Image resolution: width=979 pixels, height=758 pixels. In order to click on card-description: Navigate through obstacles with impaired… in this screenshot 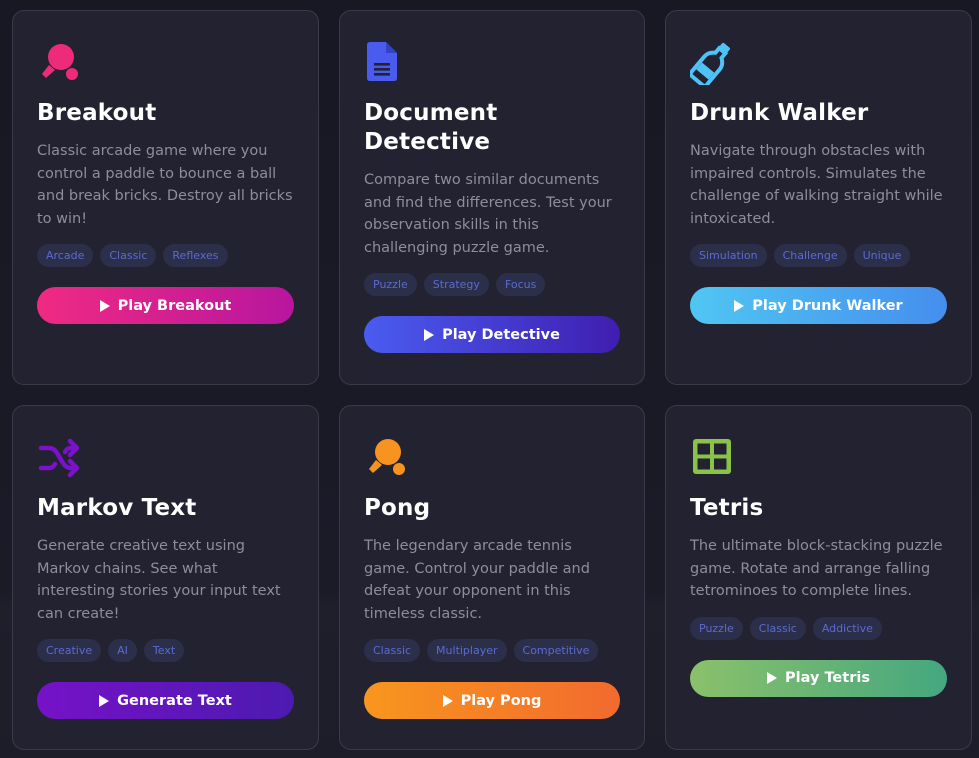, I will do `click(816, 185)`.